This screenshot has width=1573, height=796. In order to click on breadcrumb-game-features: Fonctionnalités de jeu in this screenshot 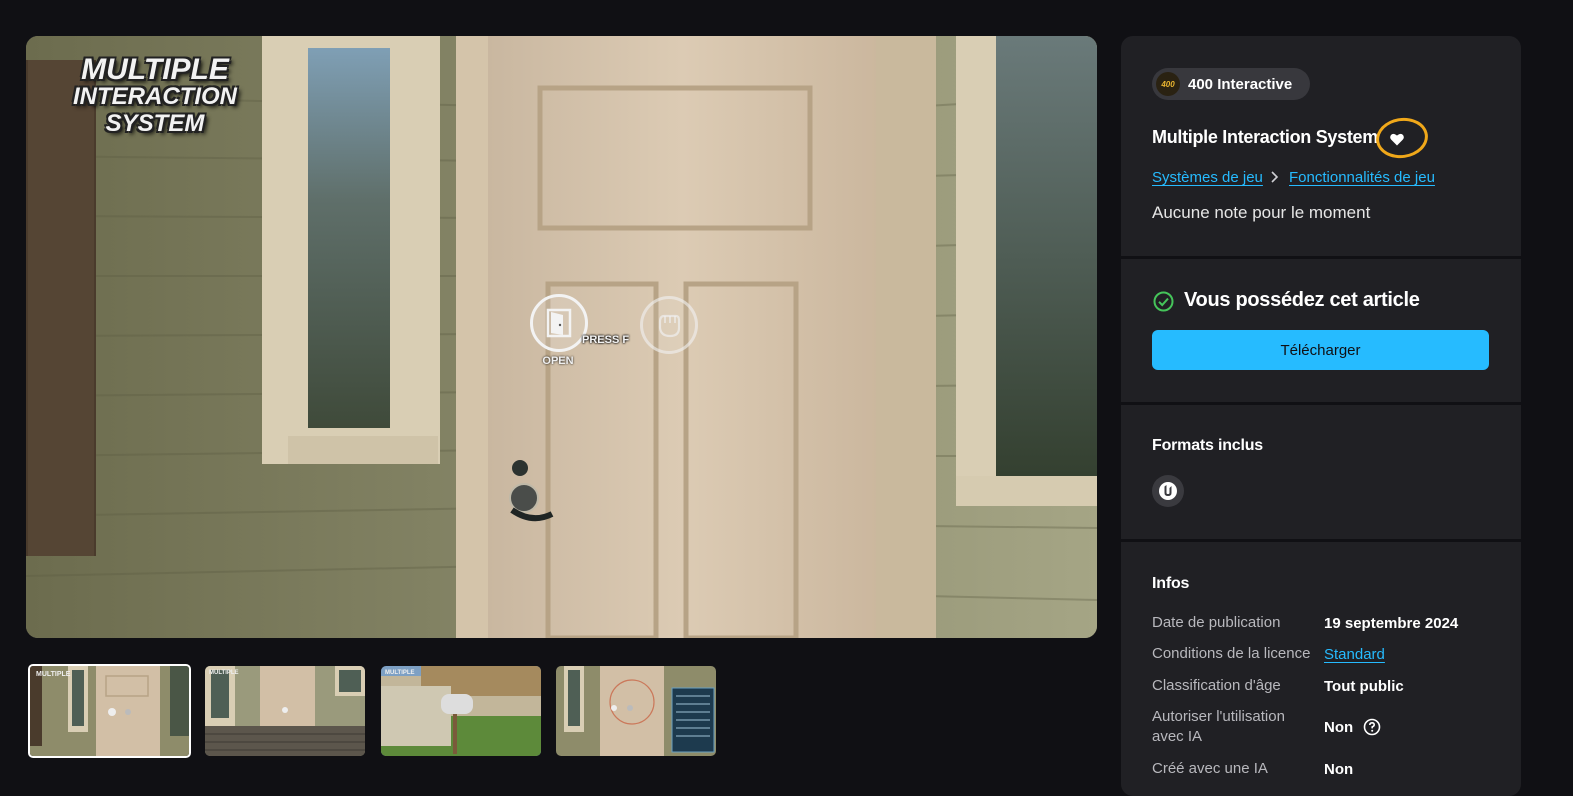, I will do `click(1362, 177)`.